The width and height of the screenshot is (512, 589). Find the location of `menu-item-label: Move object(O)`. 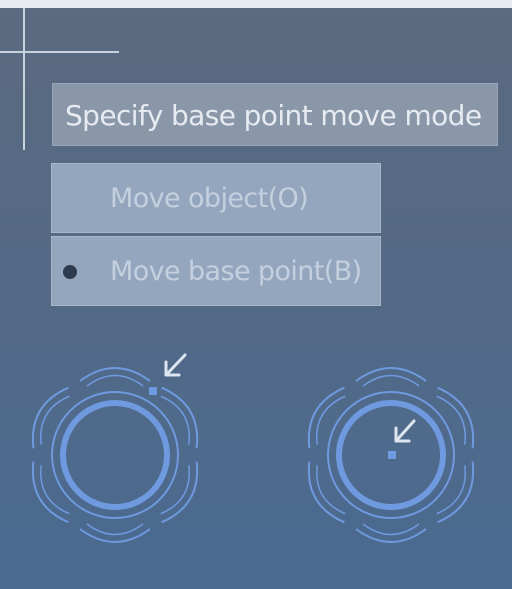

menu-item-label: Move object(O) is located at coordinates (209, 198).